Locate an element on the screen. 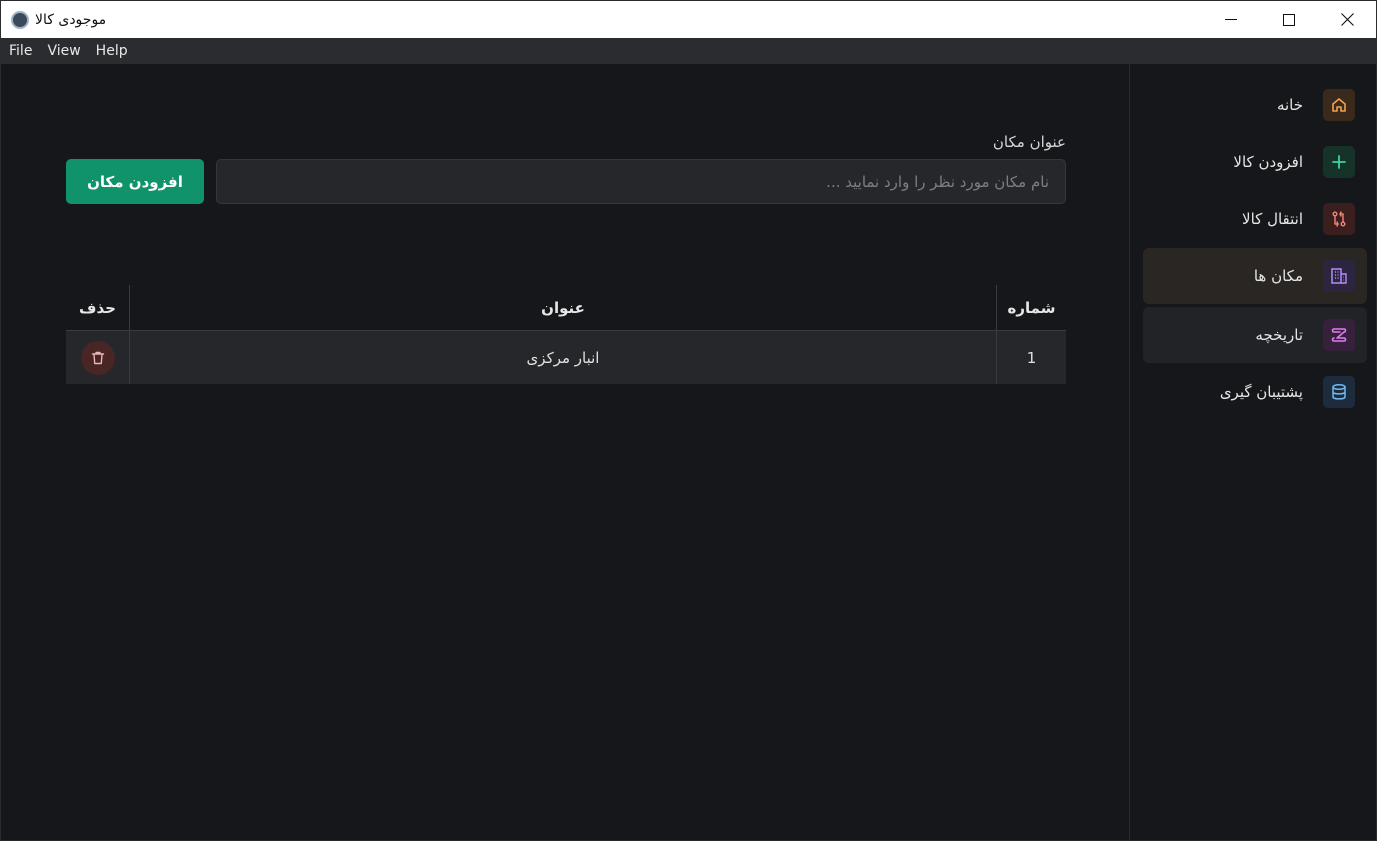 The height and width of the screenshot is (841, 1377). title-bar: موجودی کالا is located at coordinates (688, 19).